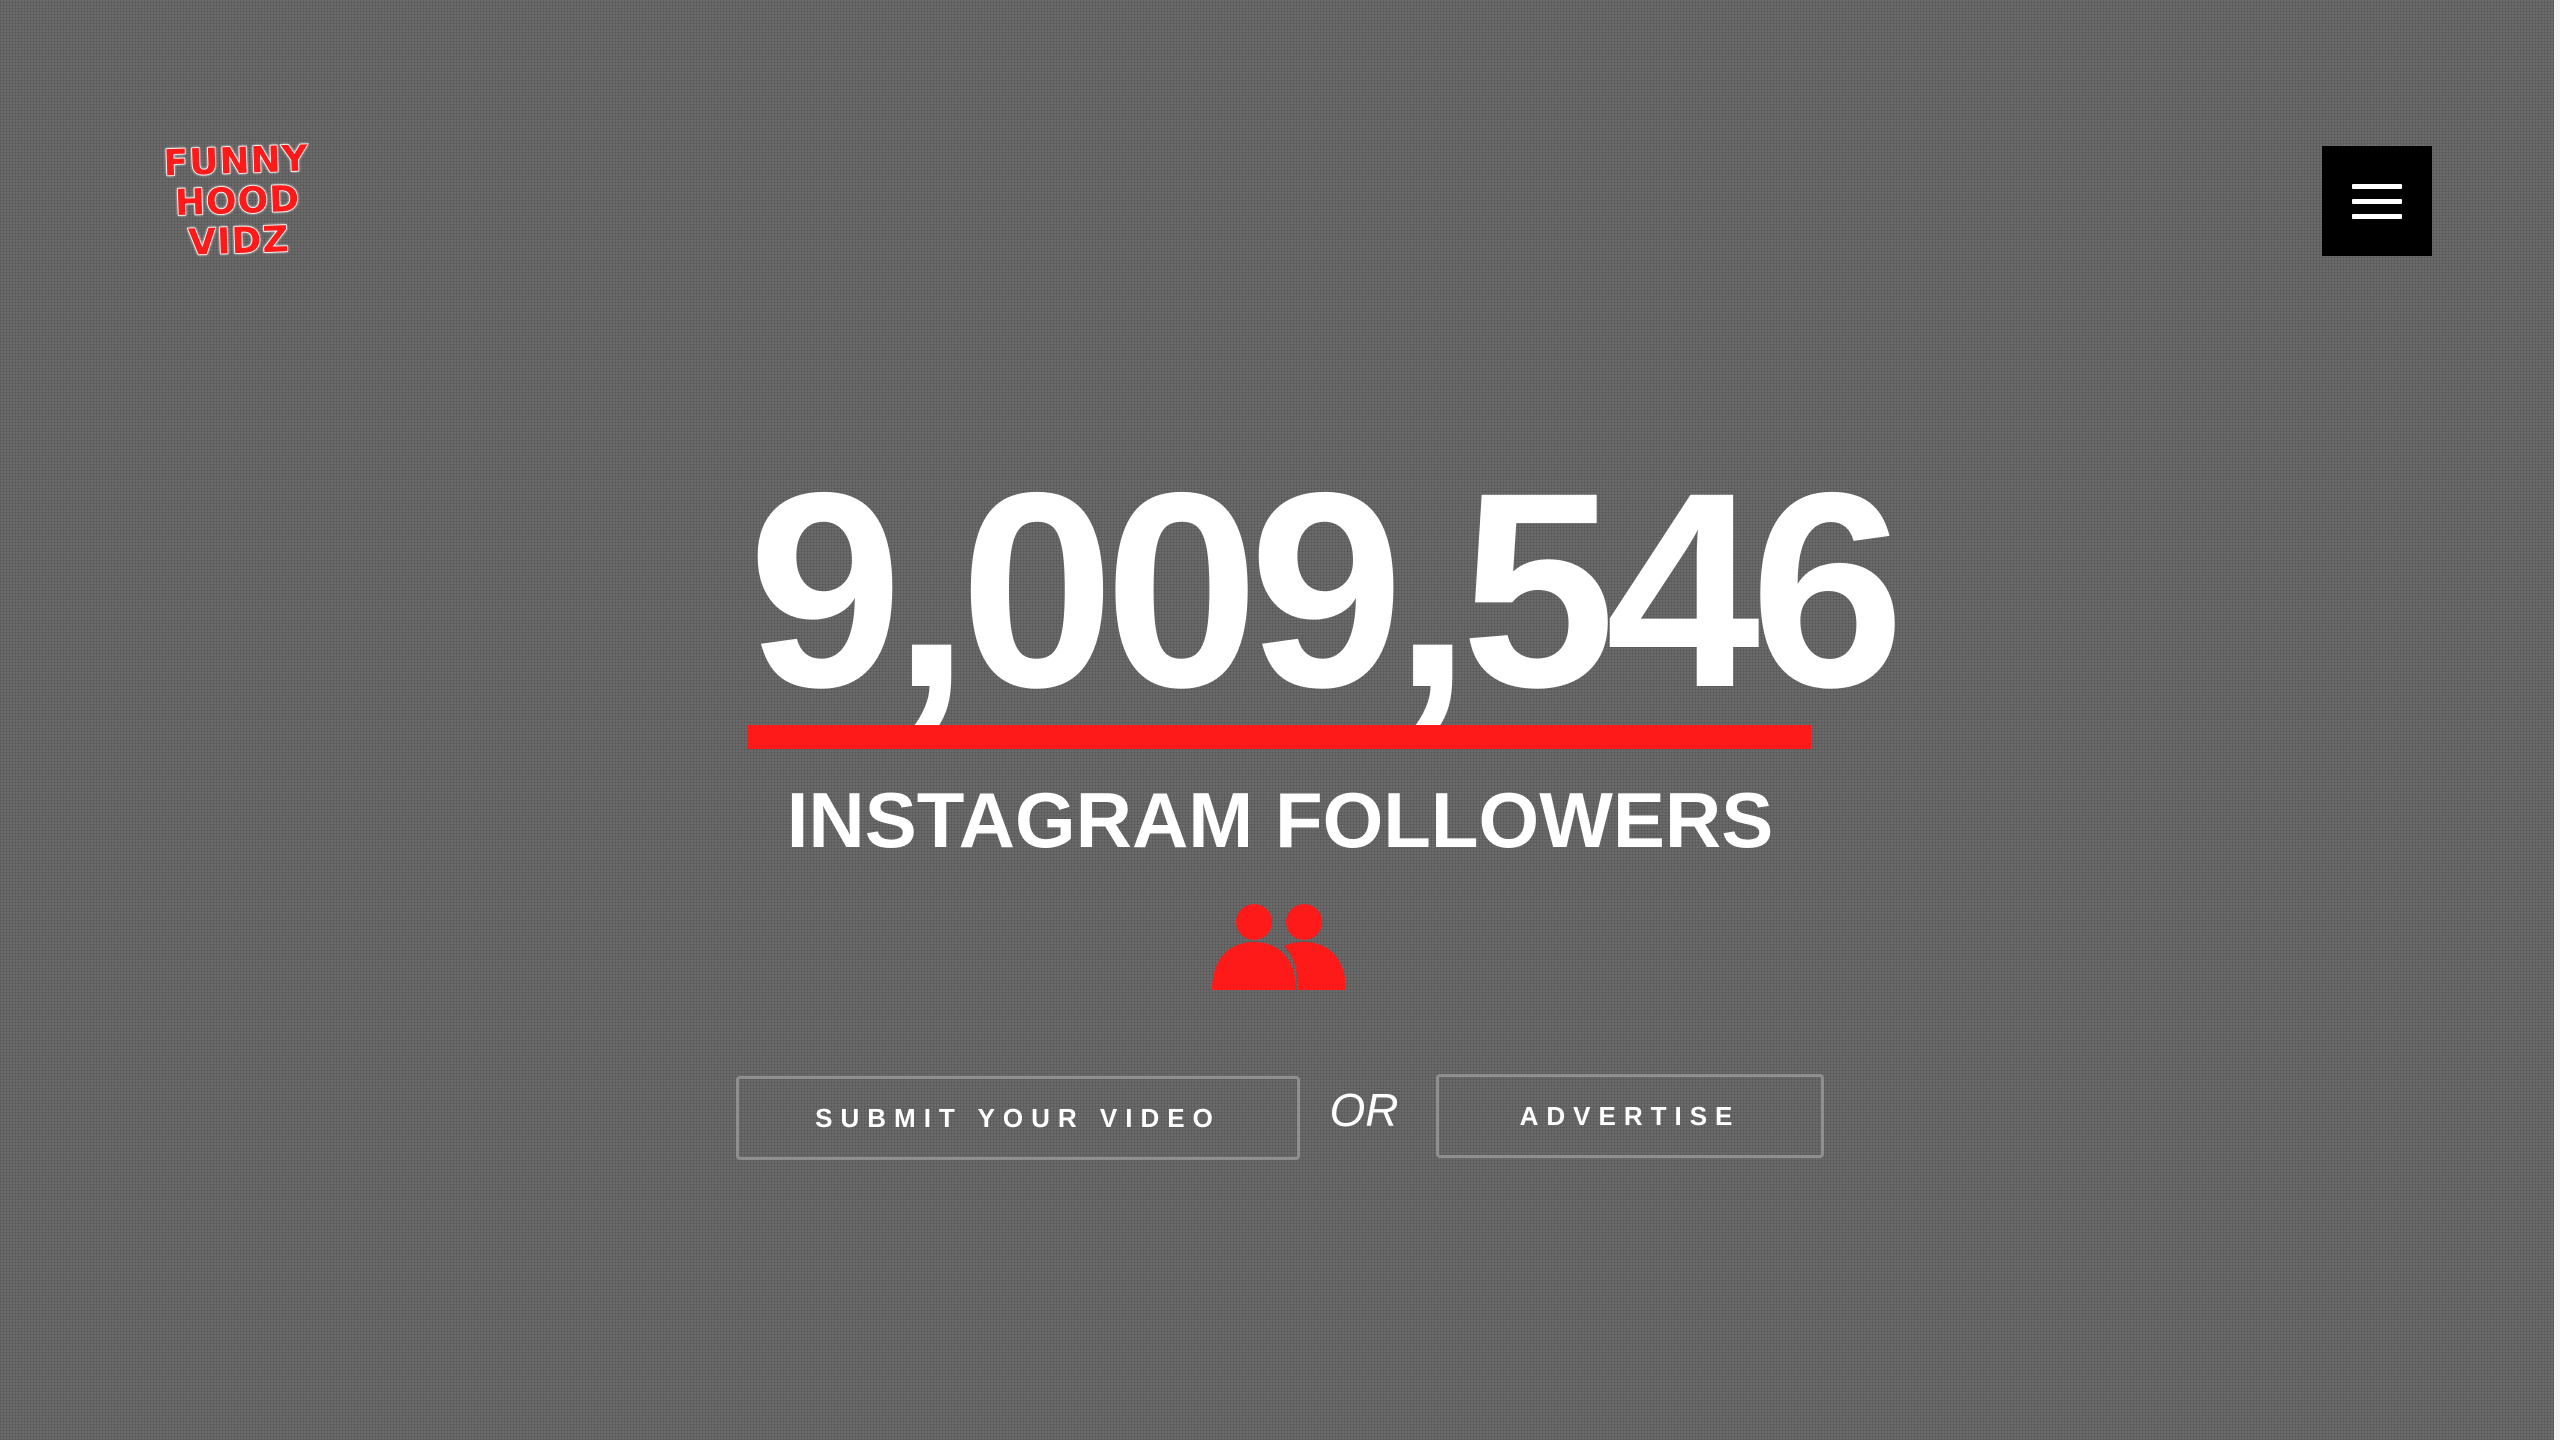 This screenshot has height=1440, width=2560. Describe the element at coordinates (236, 162) in the screenshot. I see `logo-line-funny: FUNNY` at that location.